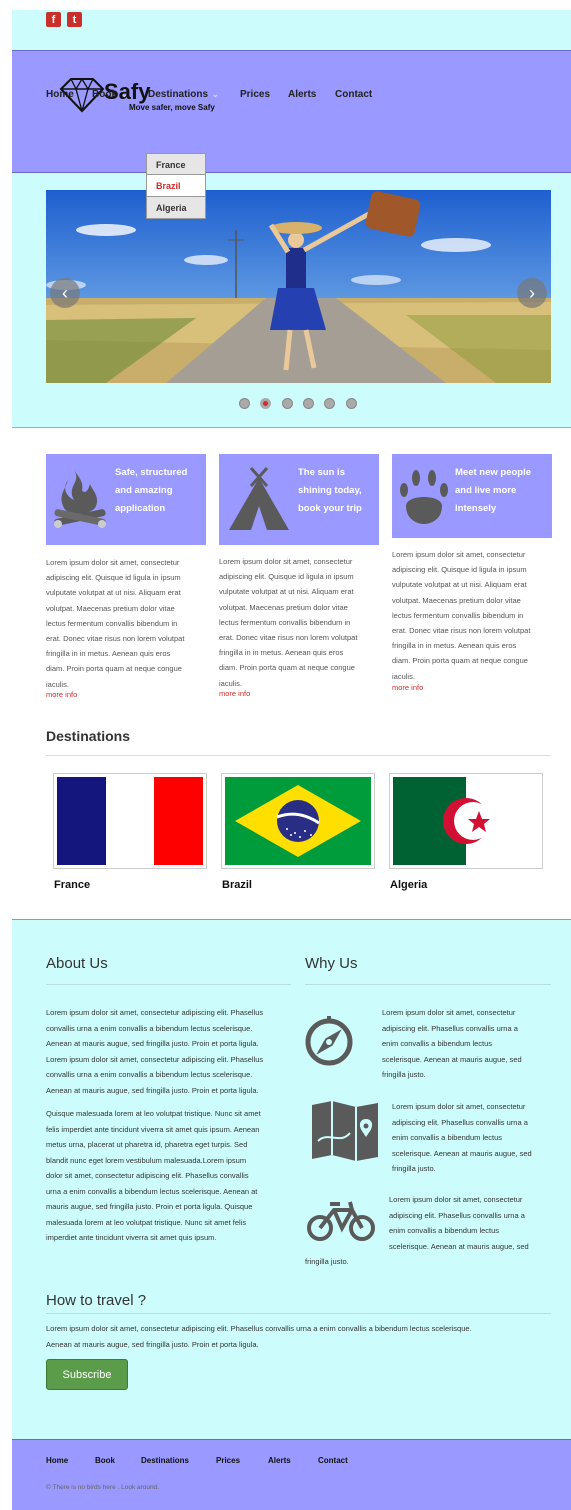 This screenshot has width=571, height=1510. I want to click on destination-card-france, so click(130, 821).